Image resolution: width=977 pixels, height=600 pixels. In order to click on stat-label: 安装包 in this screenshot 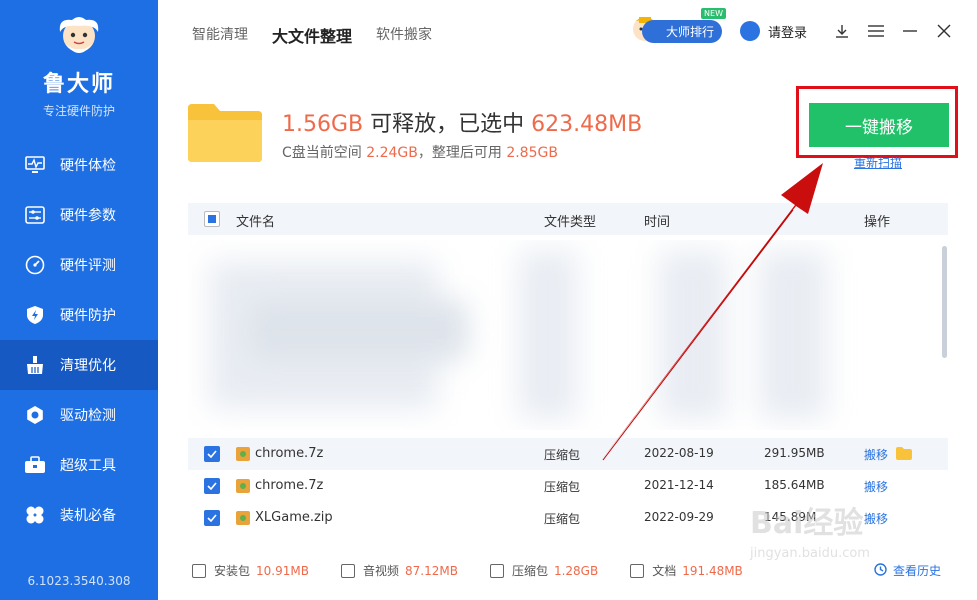, I will do `click(232, 571)`.